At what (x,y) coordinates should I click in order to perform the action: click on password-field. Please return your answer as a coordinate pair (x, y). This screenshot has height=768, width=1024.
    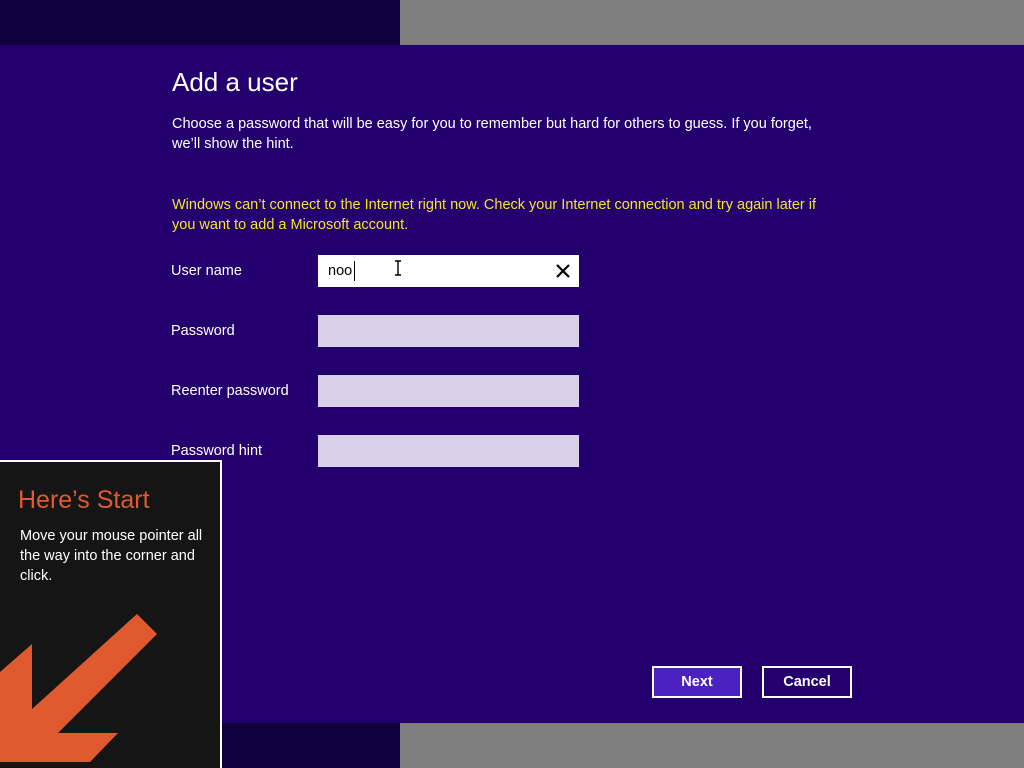
    Looking at the image, I should click on (448, 331).